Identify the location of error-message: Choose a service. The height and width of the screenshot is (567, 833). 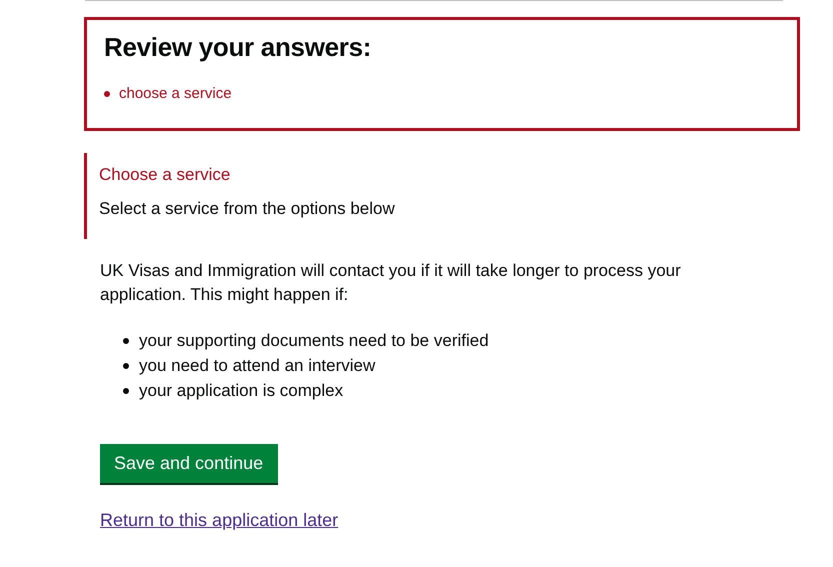
(165, 175).